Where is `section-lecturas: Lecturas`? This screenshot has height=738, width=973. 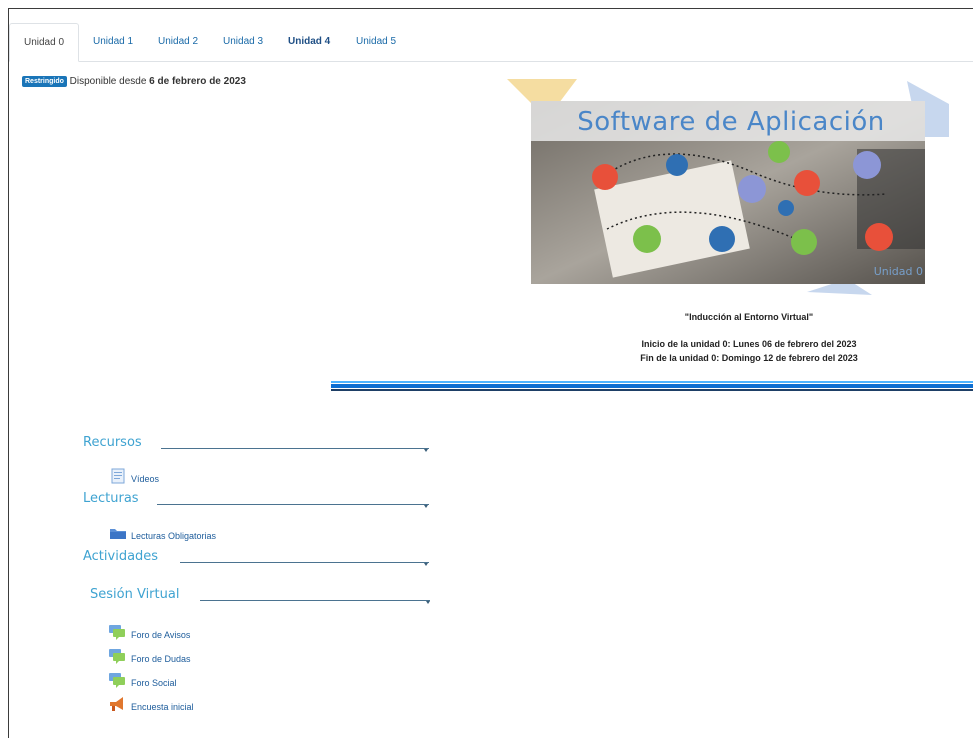
section-lecturas: Lecturas is located at coordinates (258, 498).